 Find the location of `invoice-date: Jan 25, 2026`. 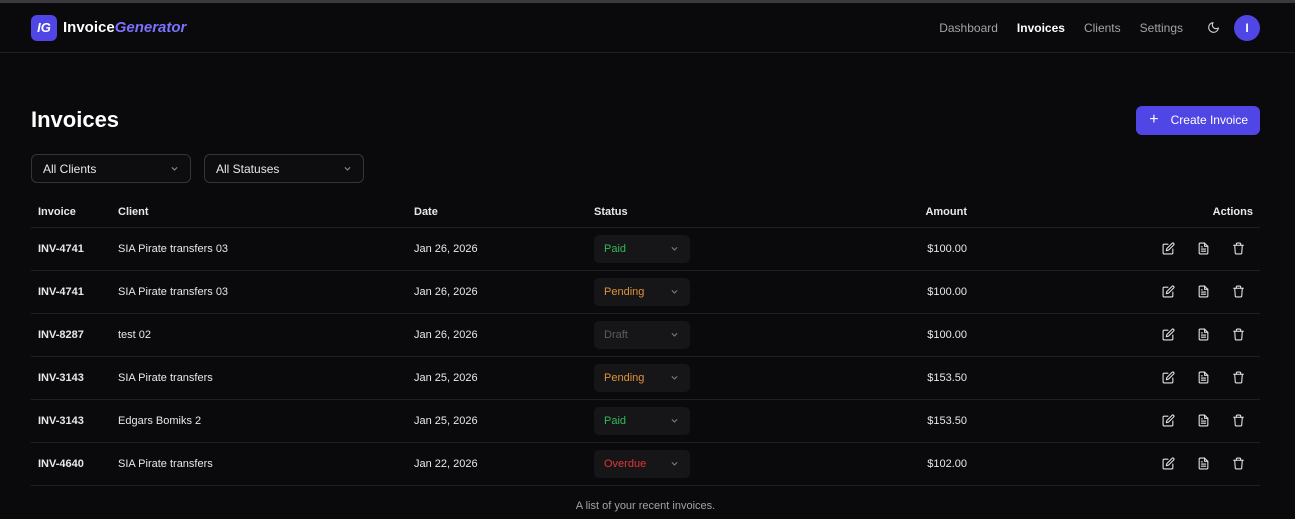

invoice-date: Jan 25, 2026 is located at coordinates (497, 378).